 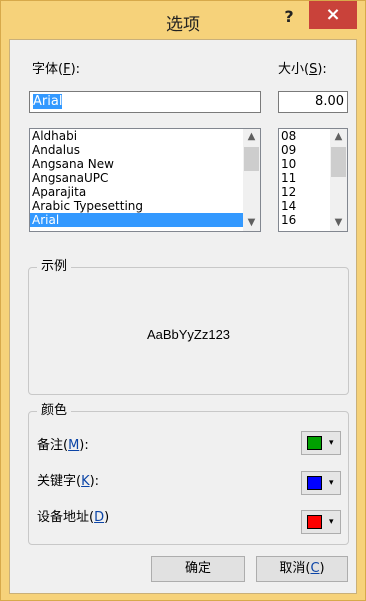 I want to click on keyword-color-picker: ▾, so click(x=321, y=483).